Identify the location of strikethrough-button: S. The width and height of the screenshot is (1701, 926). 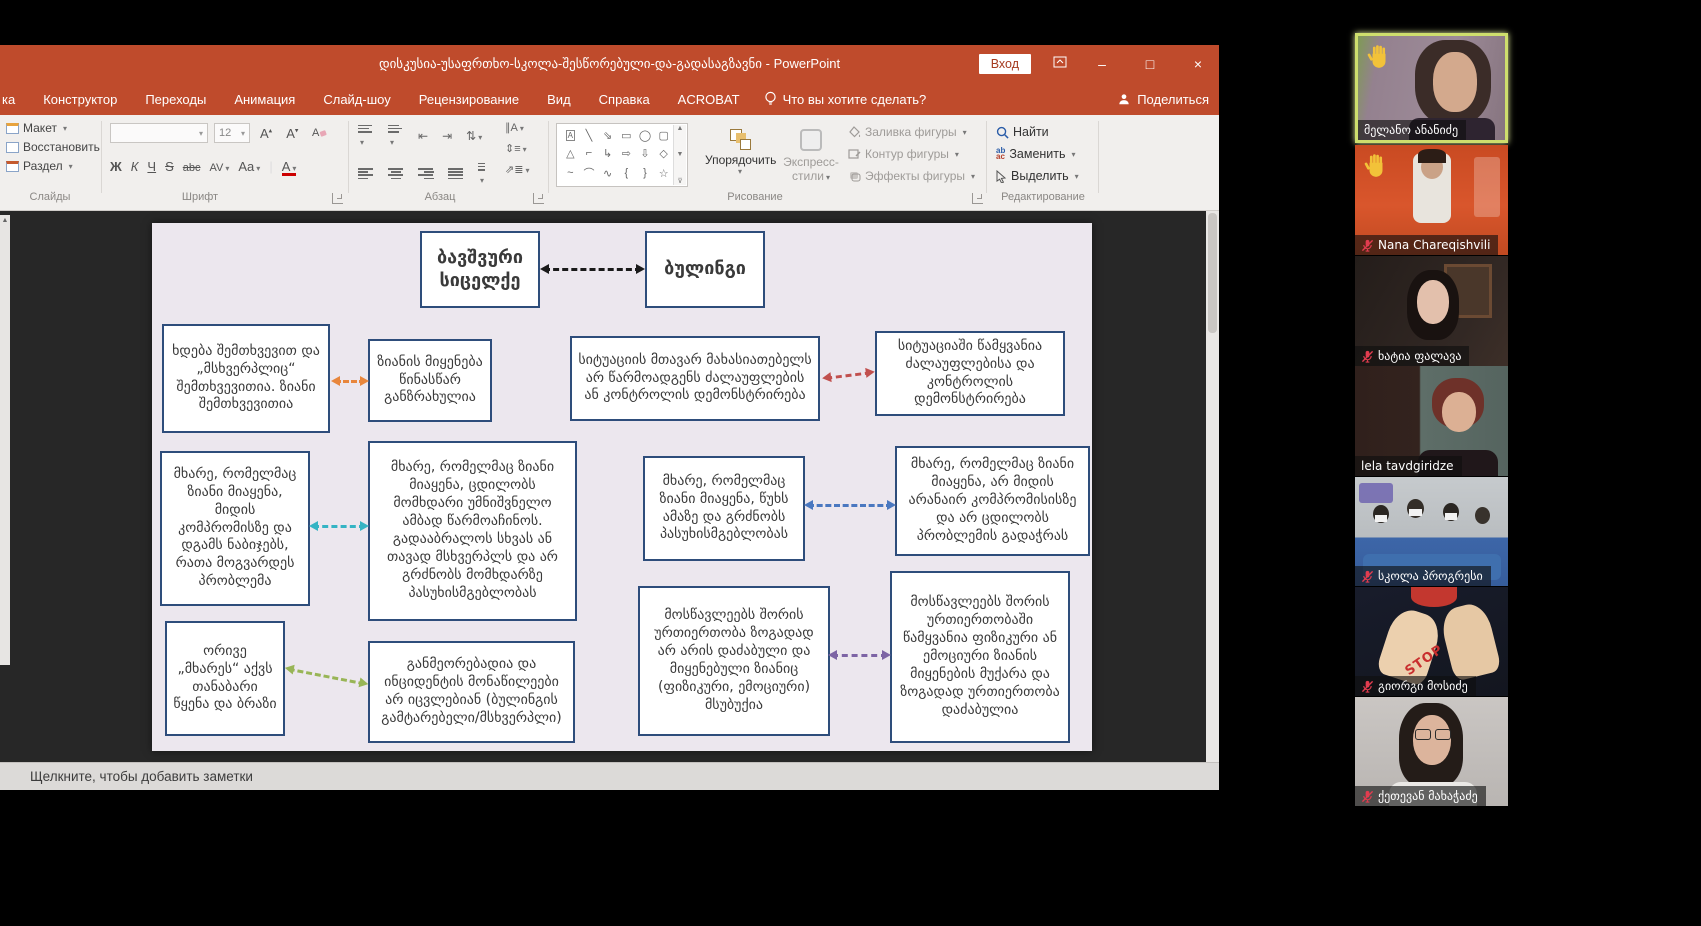
(169, 166).